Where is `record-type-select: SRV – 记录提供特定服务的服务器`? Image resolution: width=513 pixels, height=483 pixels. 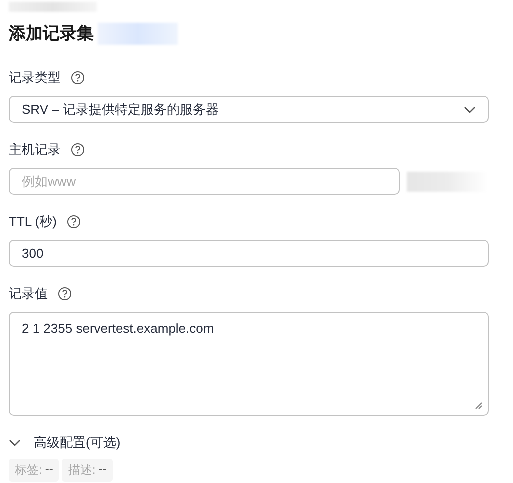
record-type-select: SRV – 记录提供特定服务的服务器 is located at coordinates (249, 109).